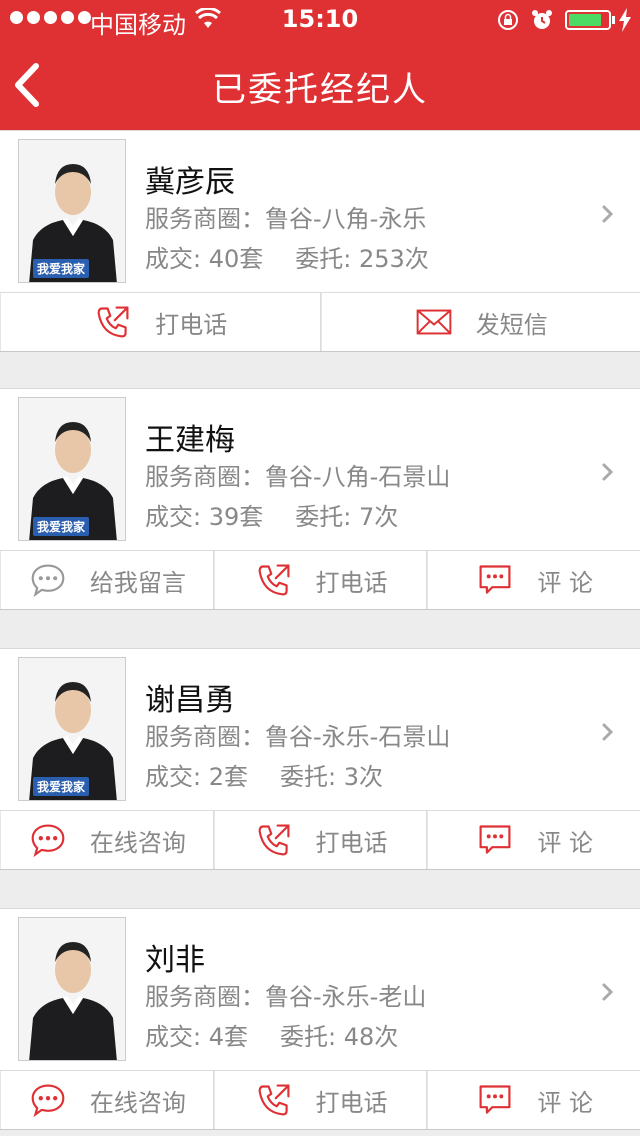  I want to click on deal-count: 成交: 40套, so click(204, 259).